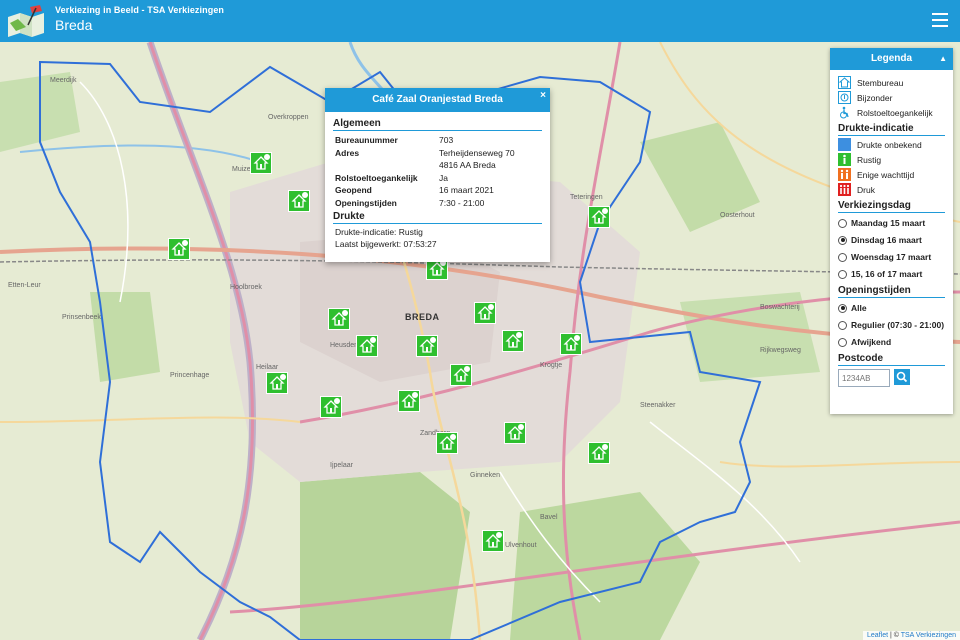 The image size is (960, 640). I want to click on map-label: Ijpelaar, so click(341, 465).